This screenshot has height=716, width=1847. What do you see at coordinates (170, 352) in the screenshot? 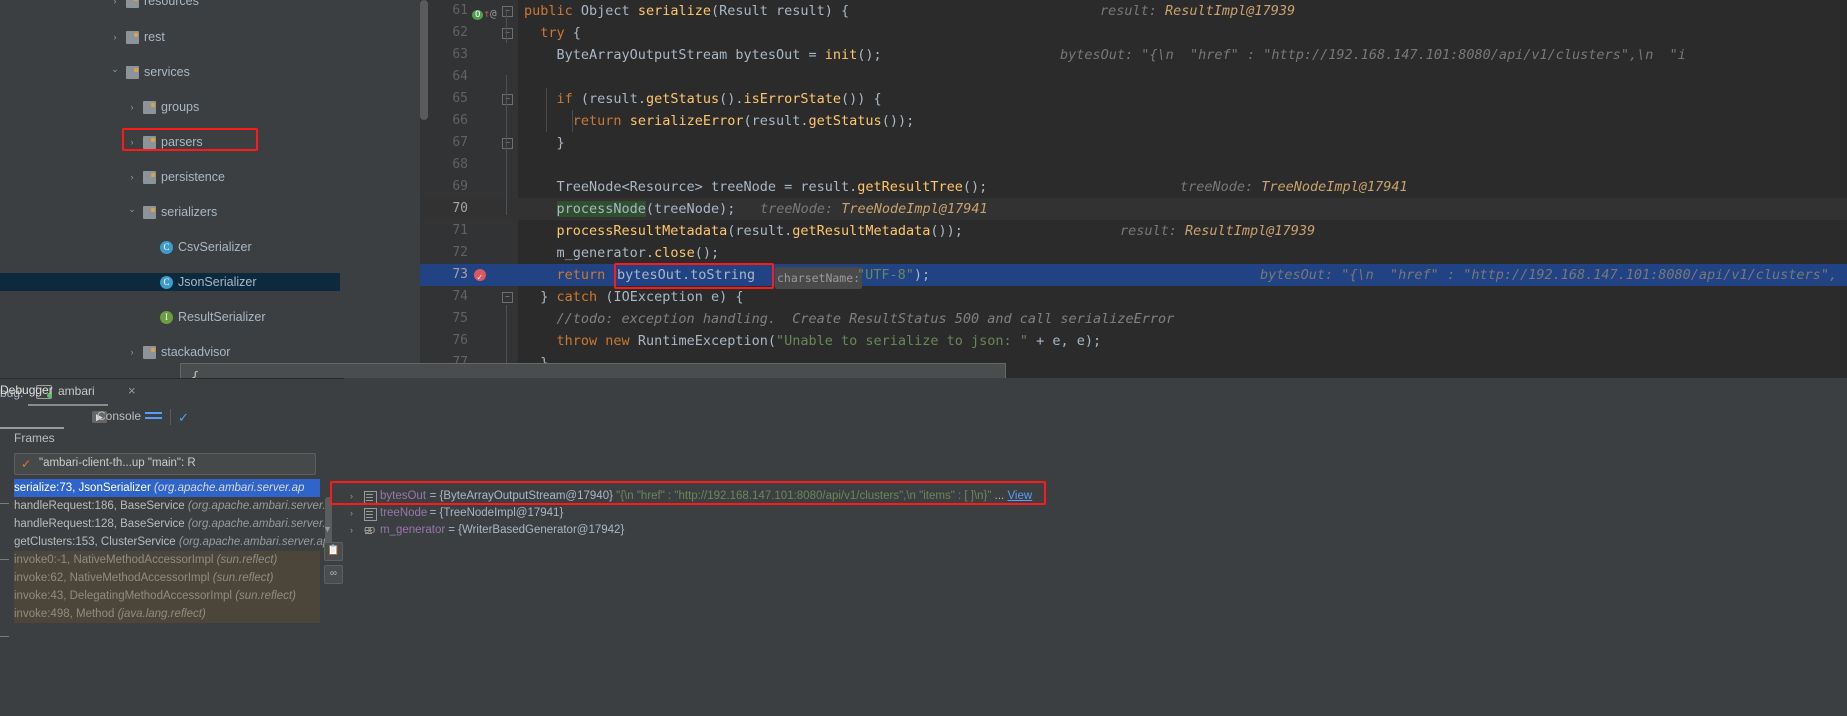
I see `tree-item-stackadvisor: › stackadvisor` at bounding box center [170, 352].